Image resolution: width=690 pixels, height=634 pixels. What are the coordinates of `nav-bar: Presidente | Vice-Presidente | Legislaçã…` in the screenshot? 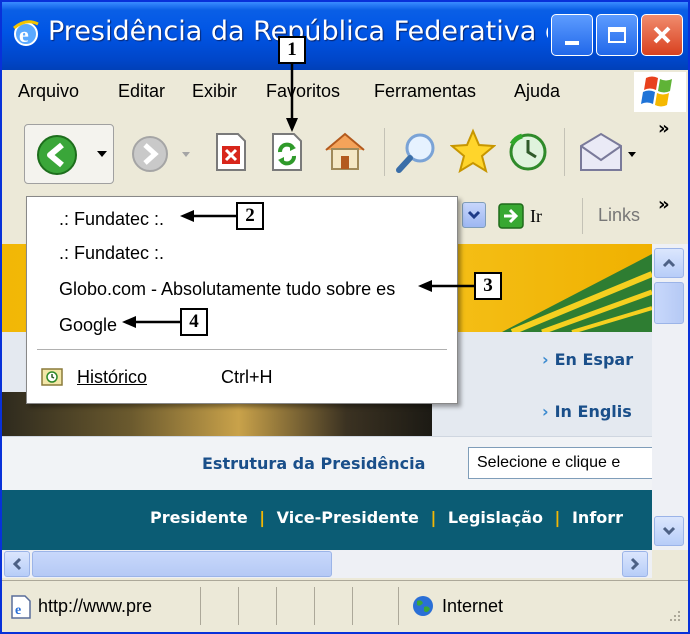 It's located at (327, 520).